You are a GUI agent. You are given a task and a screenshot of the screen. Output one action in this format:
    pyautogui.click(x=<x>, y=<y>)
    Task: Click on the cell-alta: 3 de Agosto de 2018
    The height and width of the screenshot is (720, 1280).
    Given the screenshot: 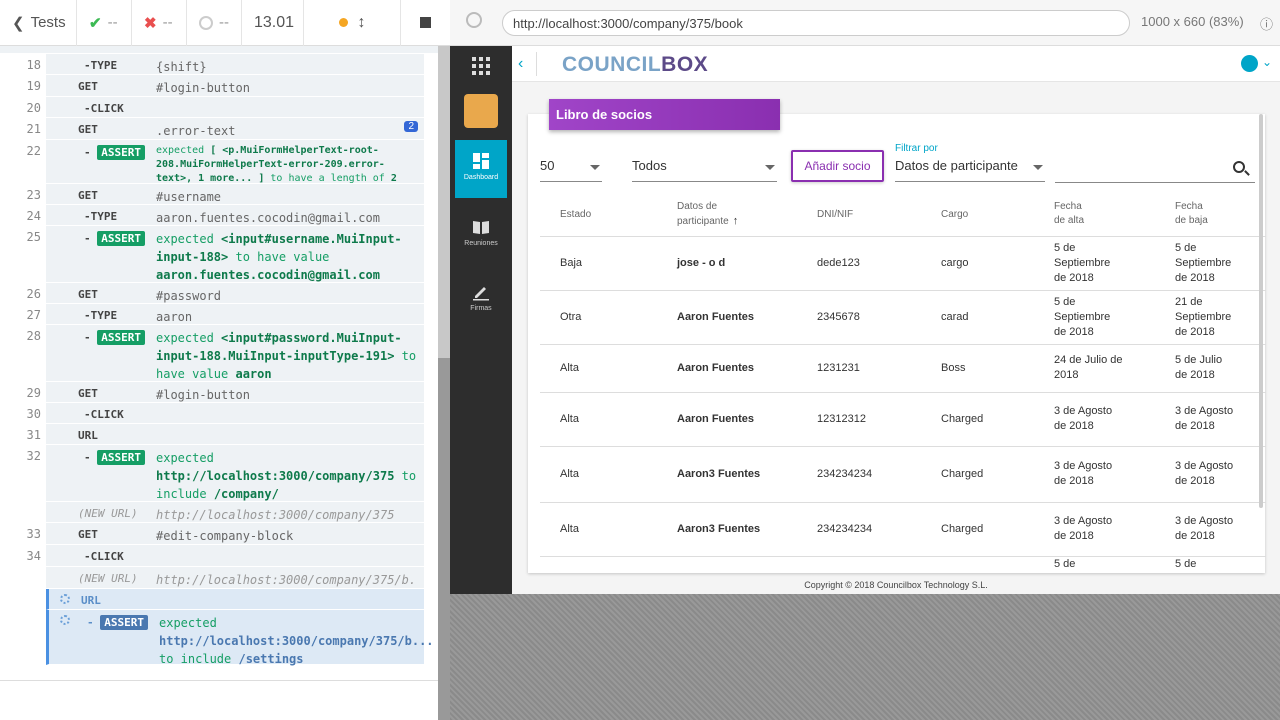 What is the action you would take?
    pyautogui.click(x=1094, y=529)
    